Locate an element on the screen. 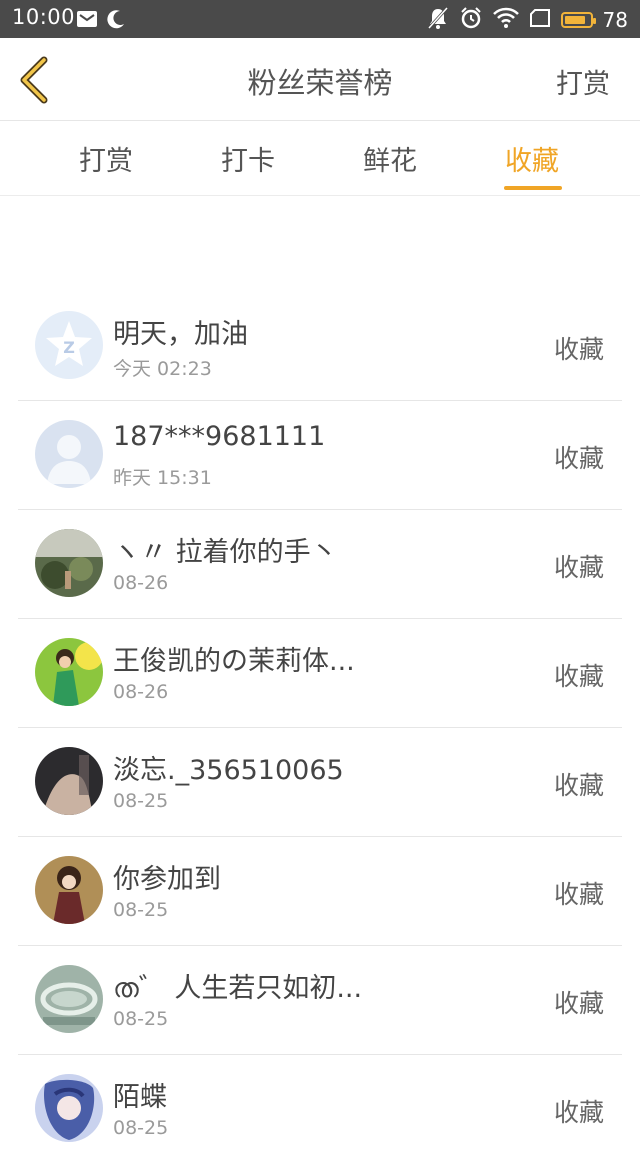  wifi-icon is located at coordinates (505, 20).